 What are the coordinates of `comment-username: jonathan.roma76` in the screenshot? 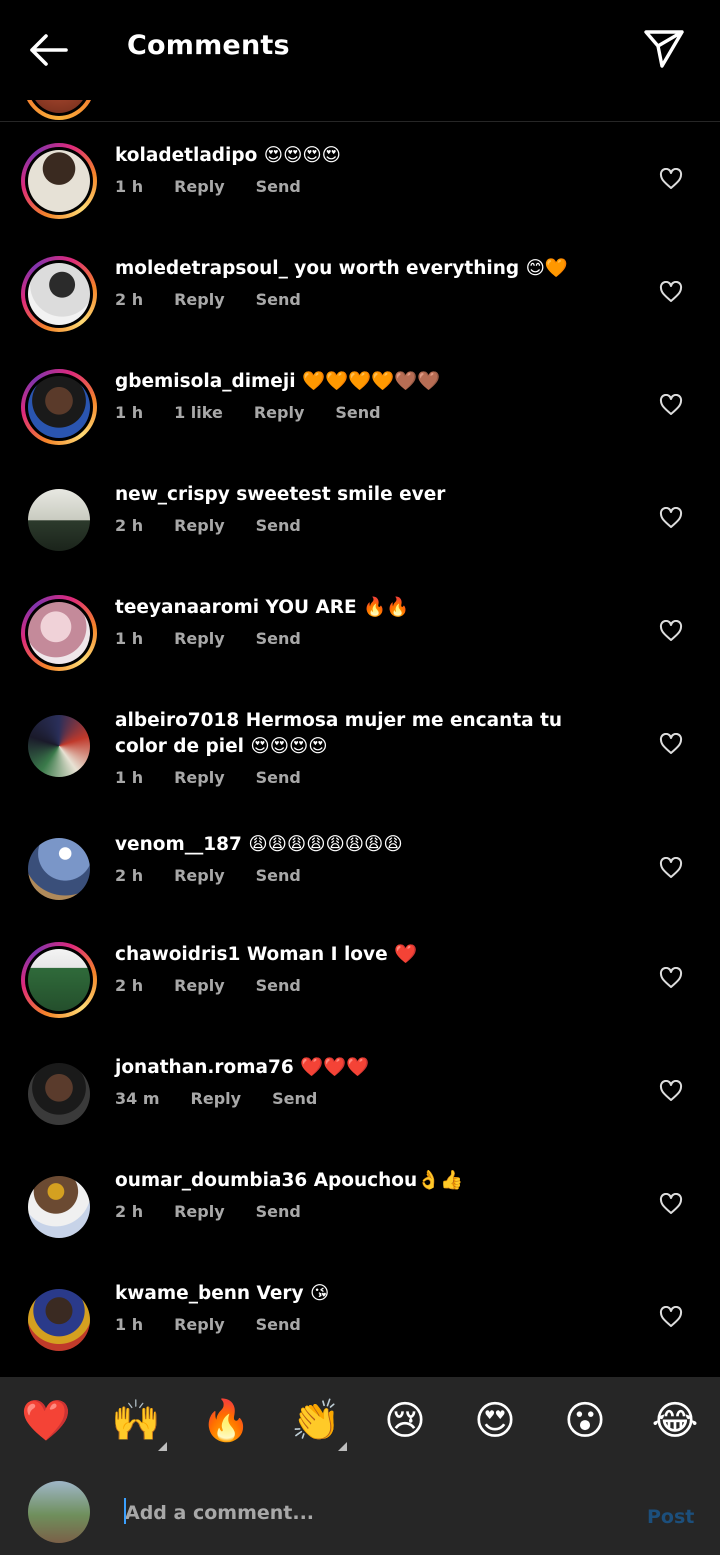 It's located at (204, 1067).